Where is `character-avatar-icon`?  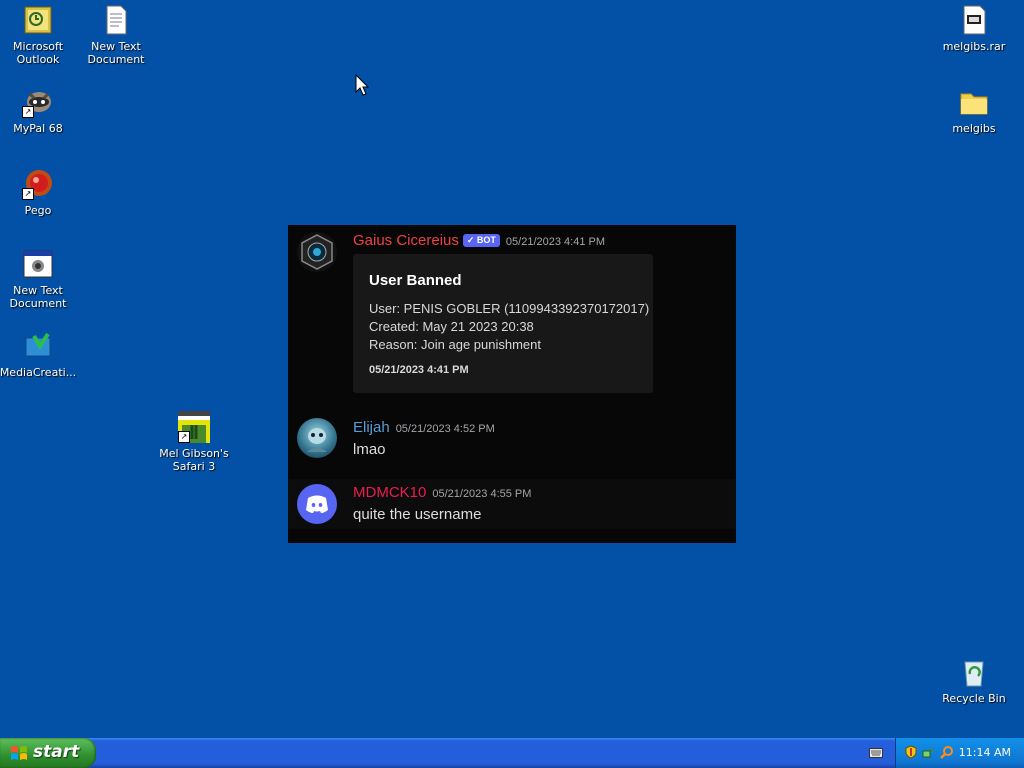 character-avatar-icon is located at coordinates (317, 440).